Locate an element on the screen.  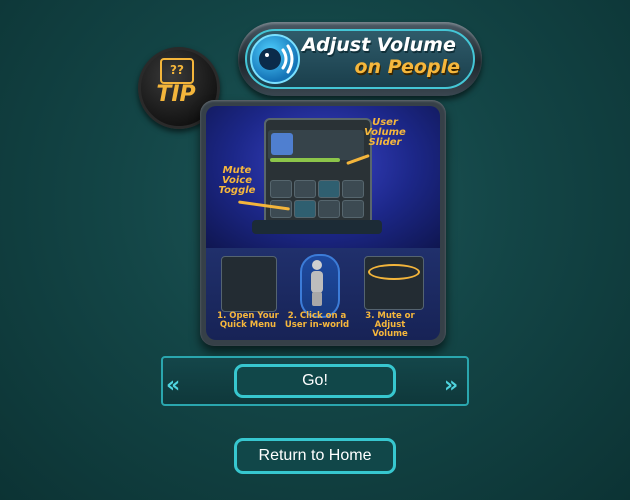
step-1-thumbnail is located at coordinates (249, 284).